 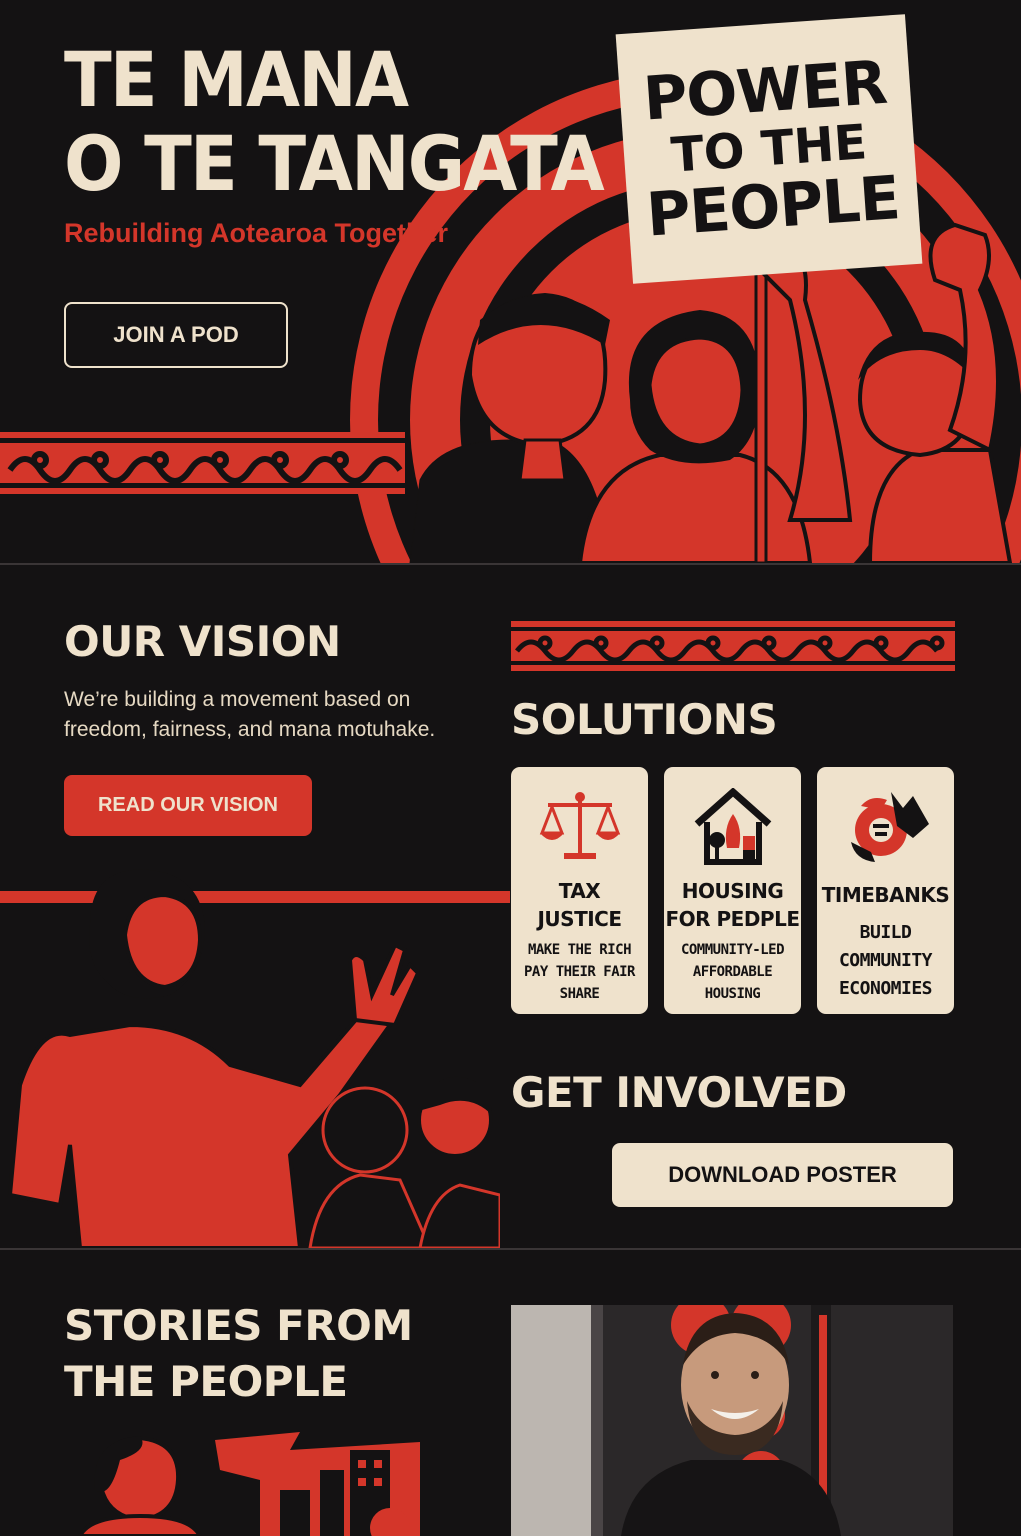 I want to click on hero-title-line-2: O TE TANGATA, so click(x=334, y=163).